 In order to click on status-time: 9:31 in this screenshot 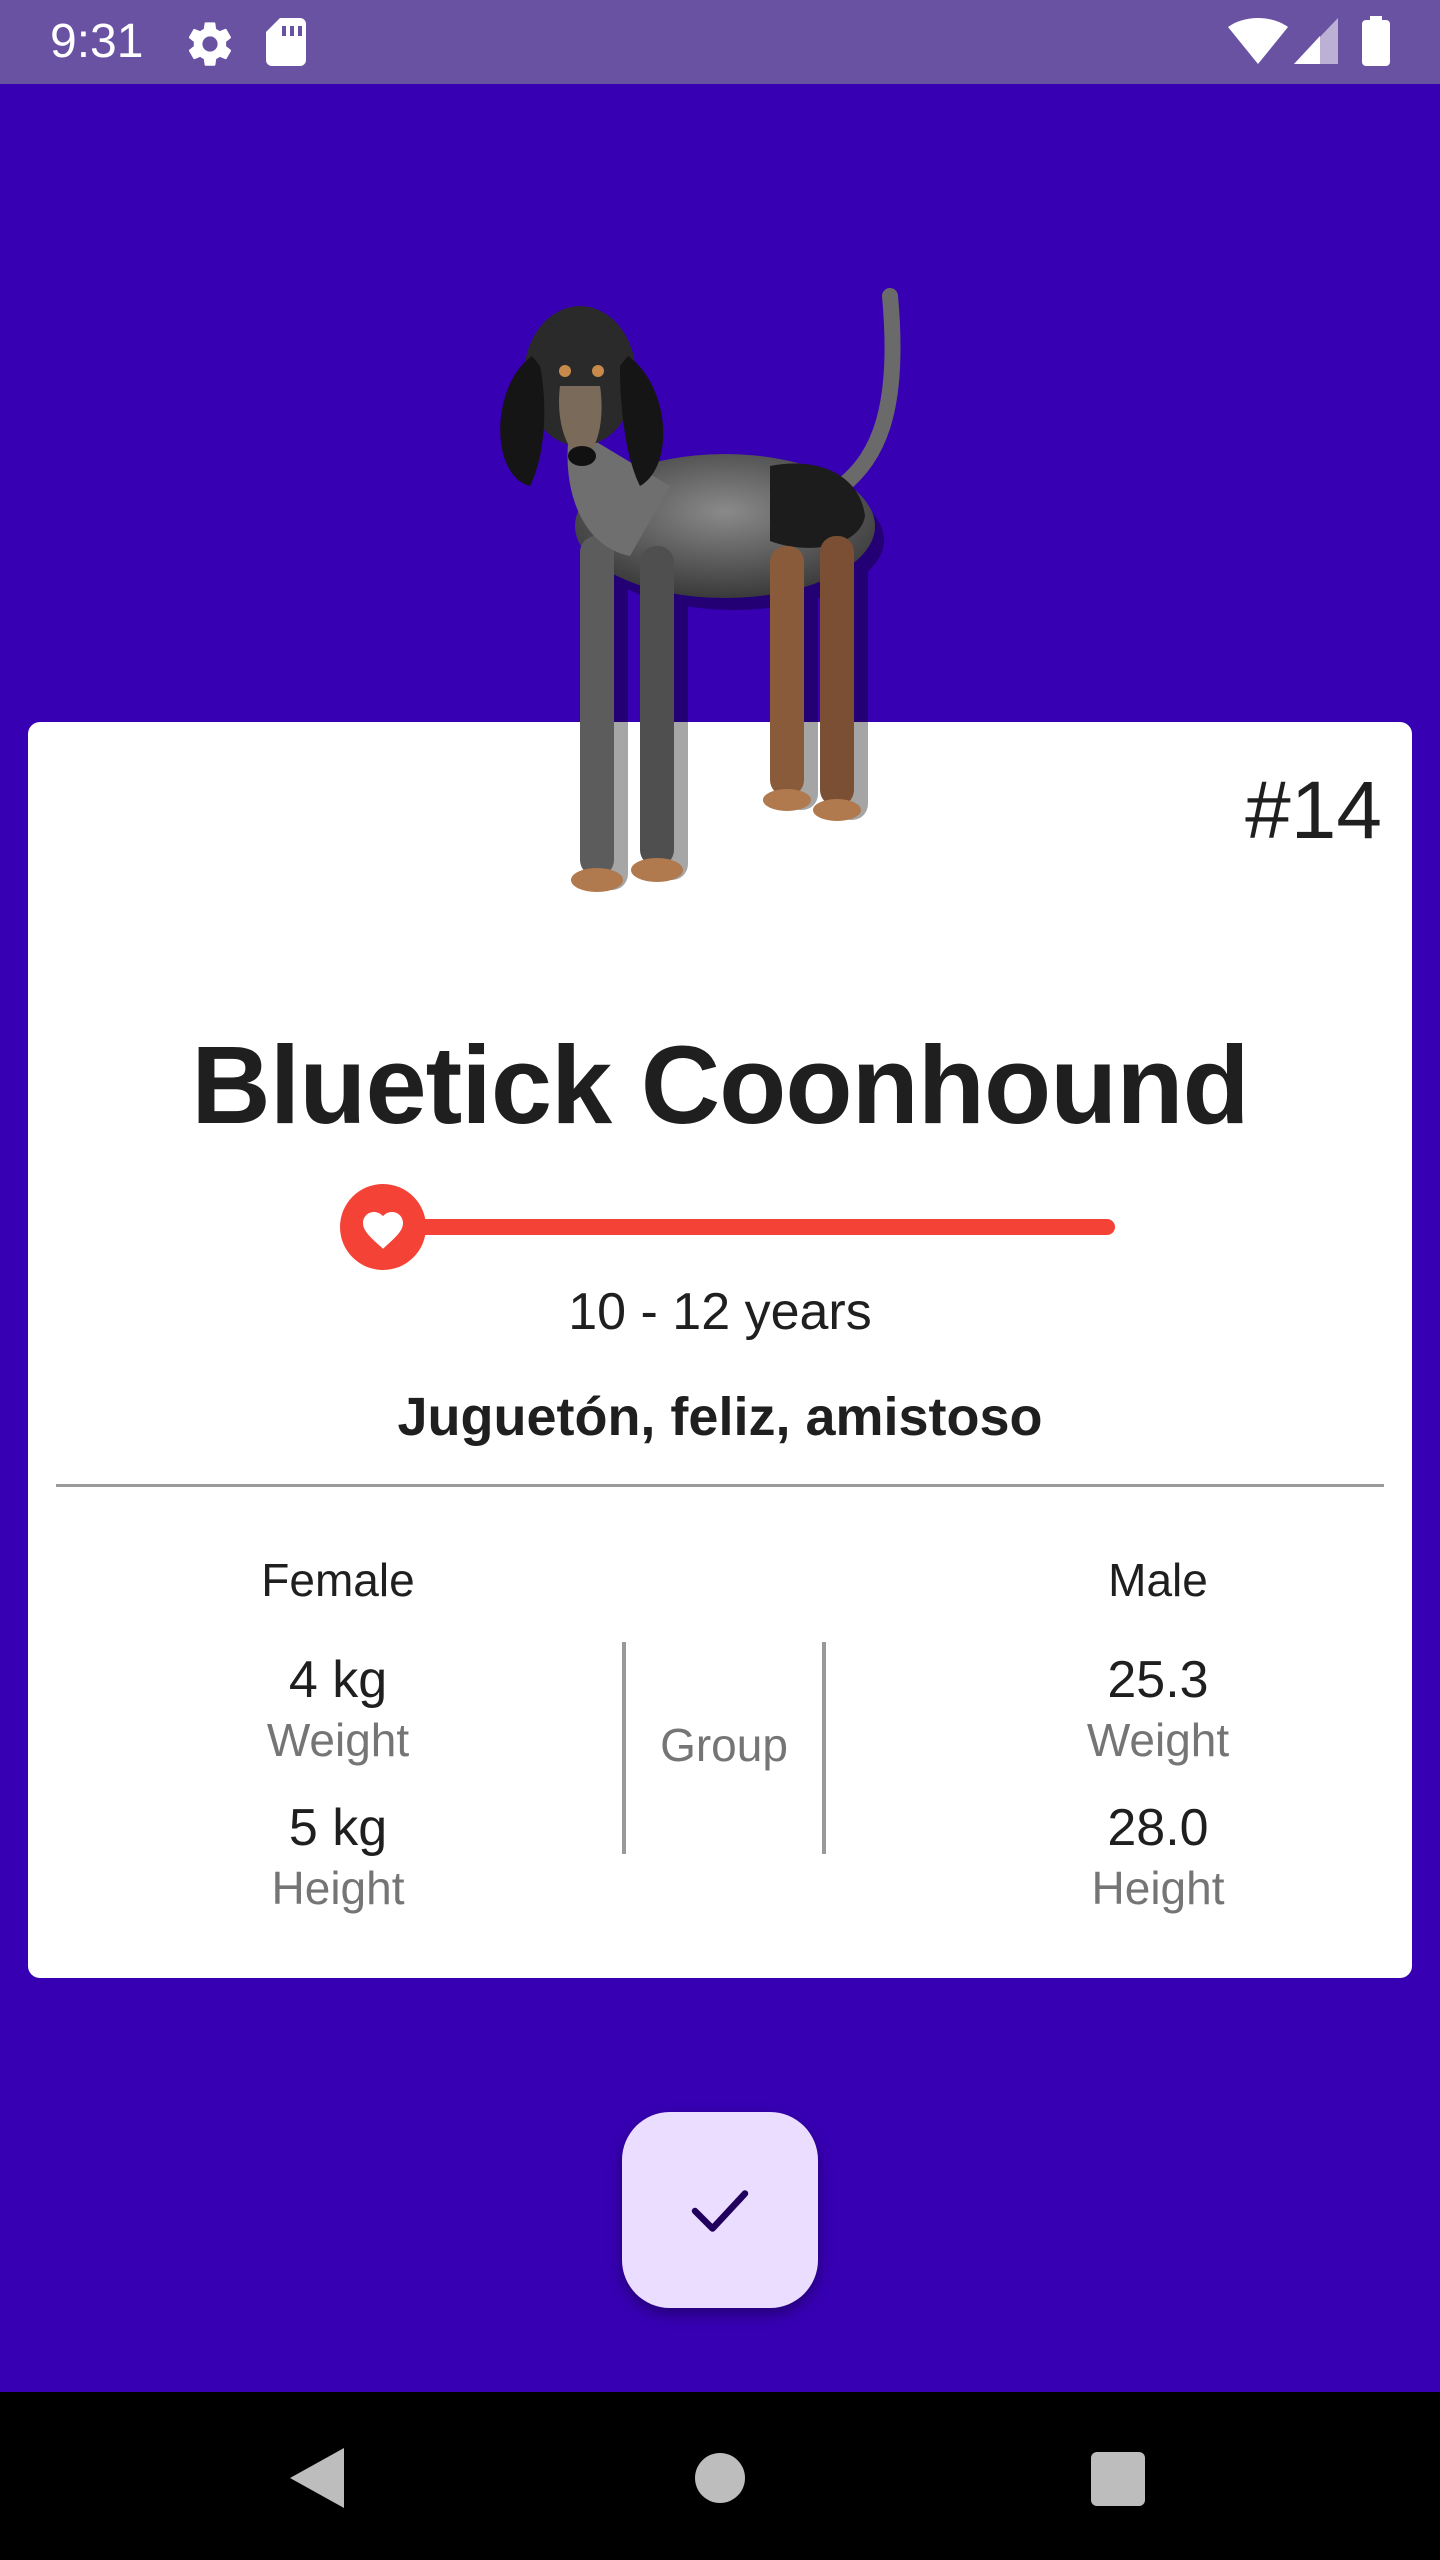, I will do `click(97, 41)`.